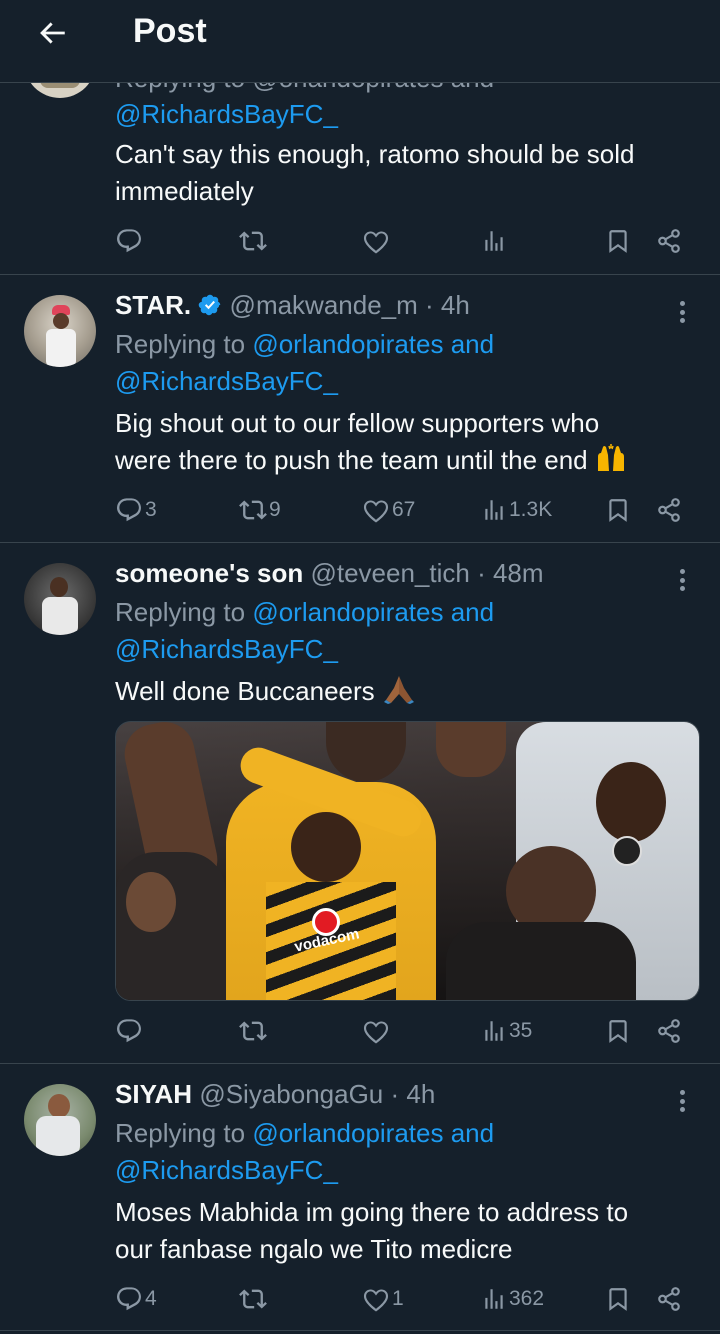 This screenshot has width=720, height=1334. Describe the element at coordinates (610, 457) in the screenshot. I see `raising-hands-icon` at that location.